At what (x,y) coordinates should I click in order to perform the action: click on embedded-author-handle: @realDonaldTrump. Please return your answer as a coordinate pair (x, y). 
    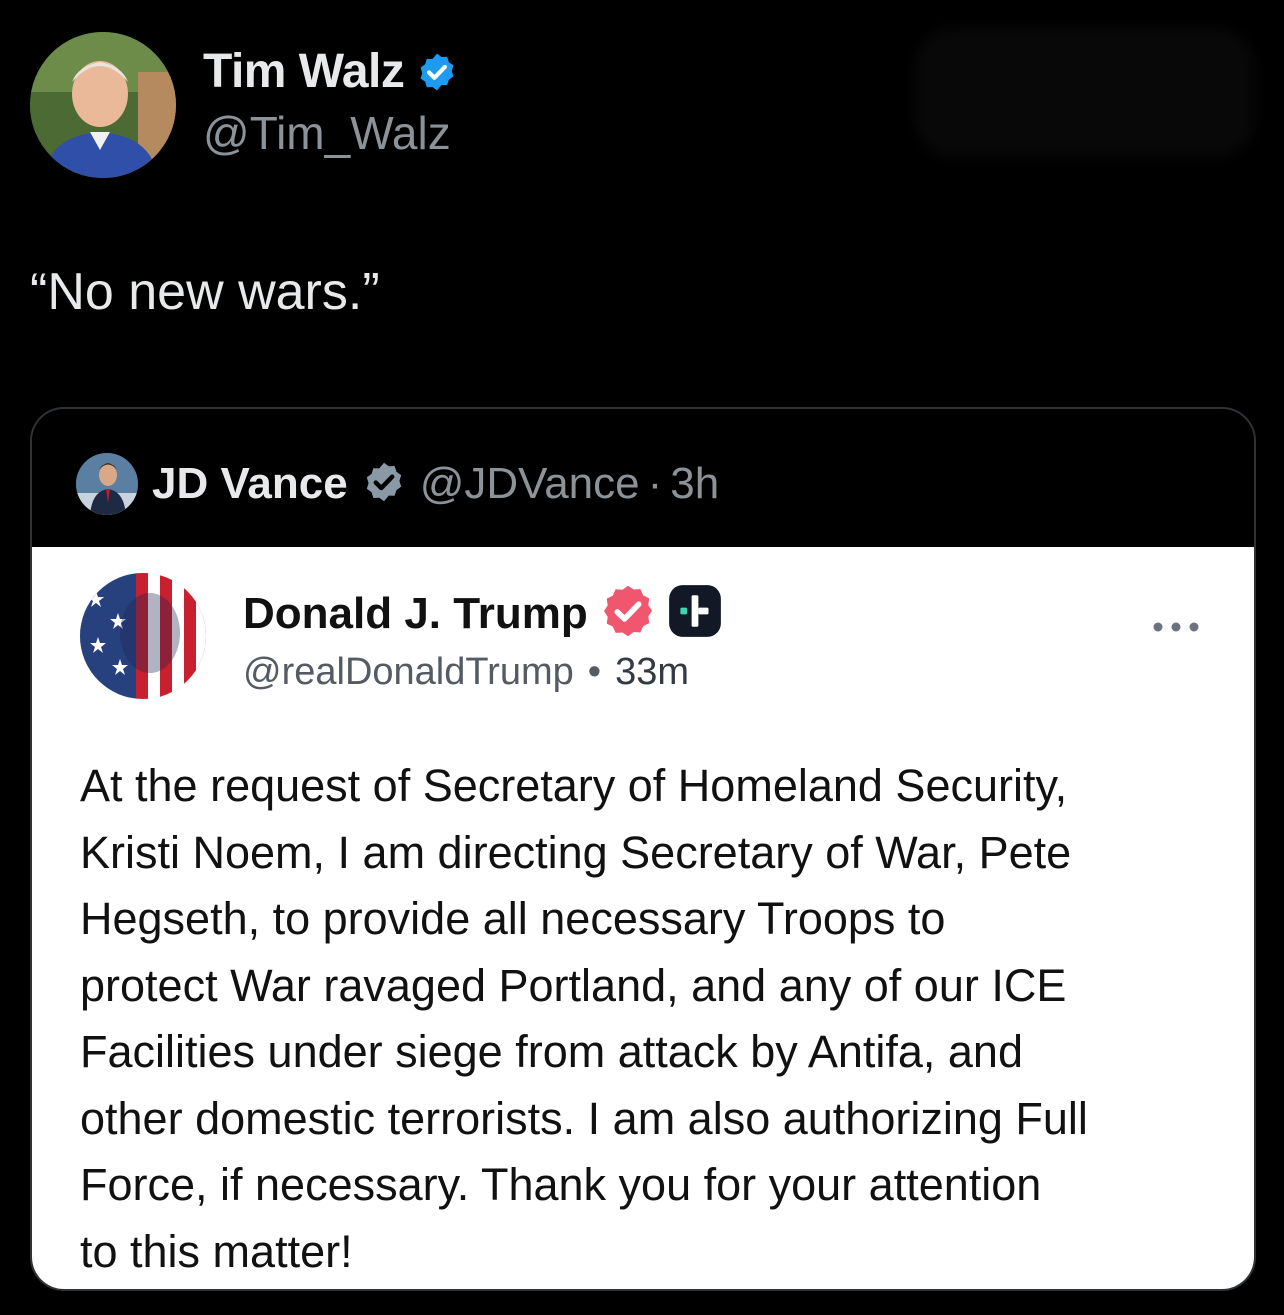
    Looking at the image, I should click on (408, 672).